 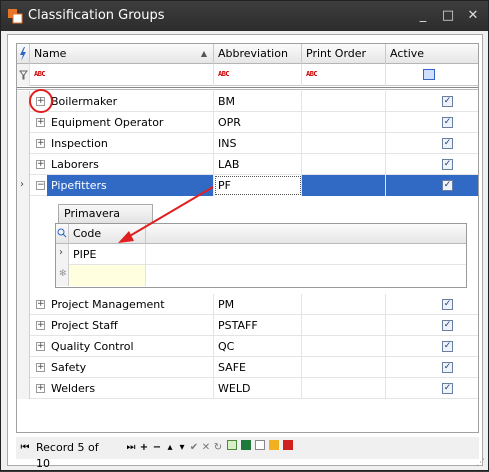 What do you see at coordinates (423, 16) in the screenshot?
I see `minimize-button: _` at bounding box center [423, 16].